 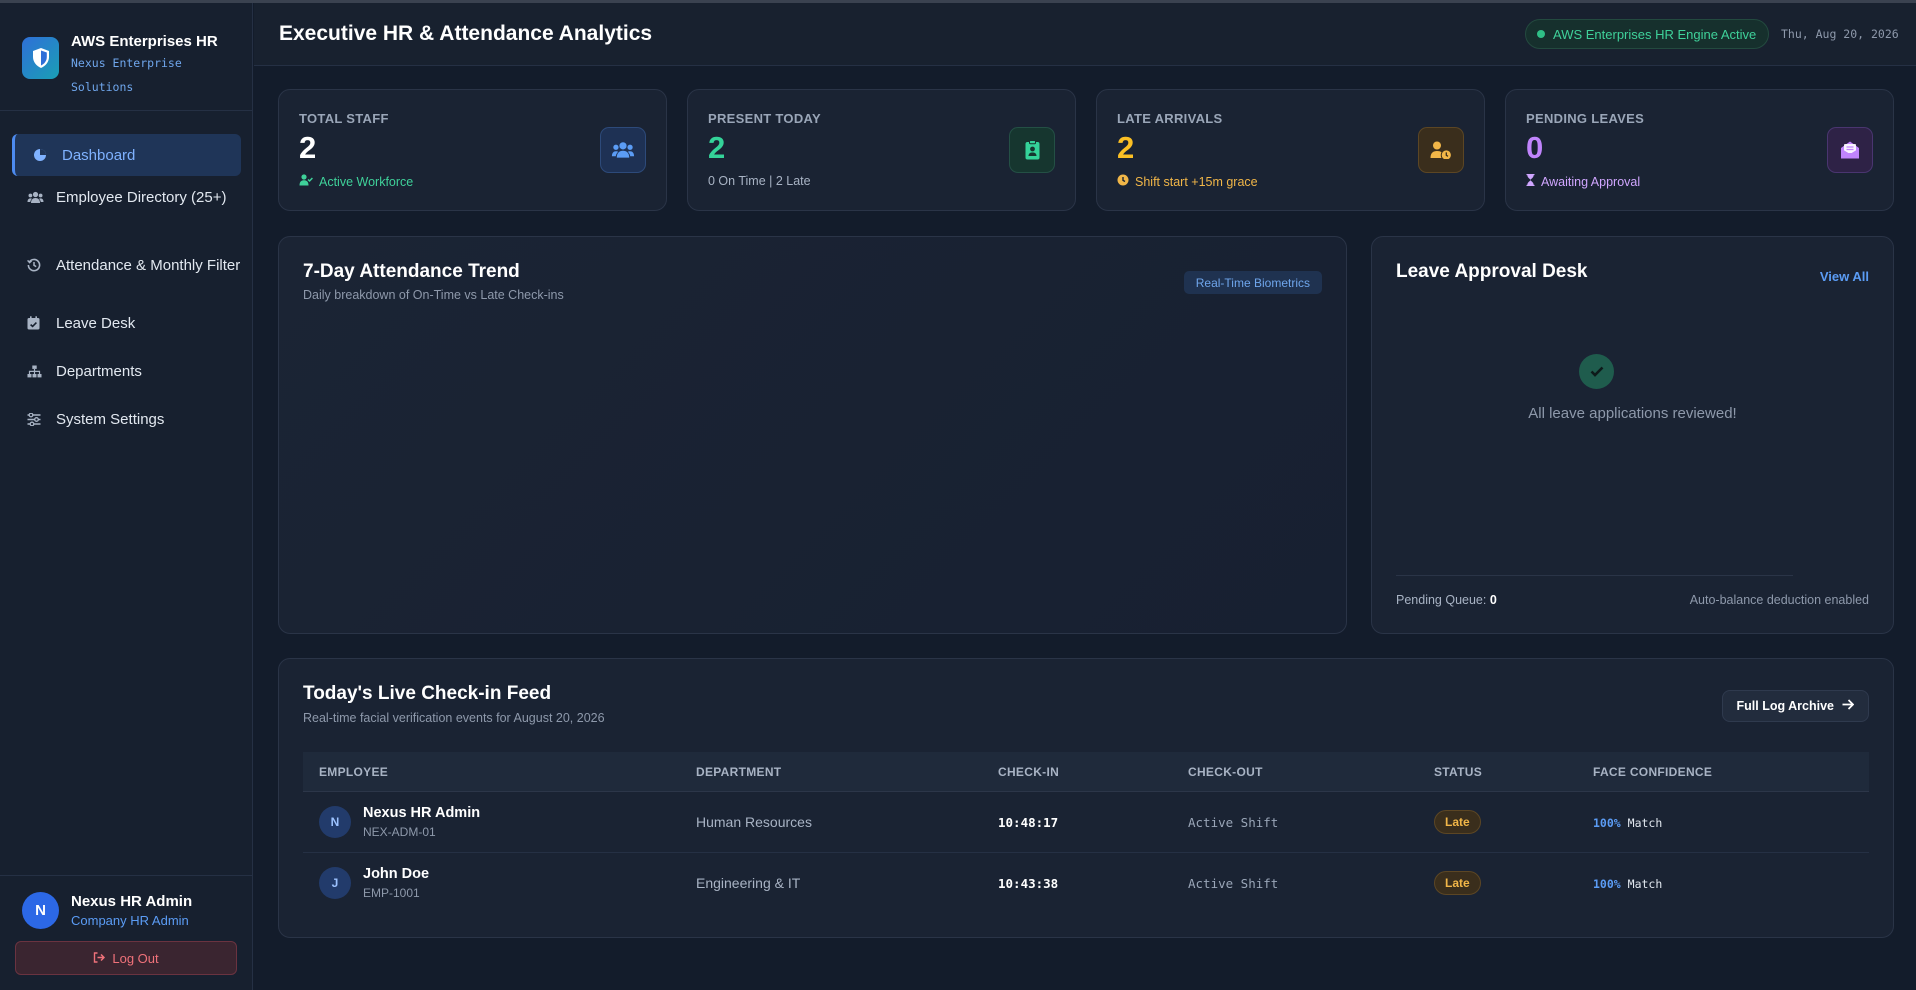 I want to click on sidebar-item-label: Departments, so click(x=99, y=371).